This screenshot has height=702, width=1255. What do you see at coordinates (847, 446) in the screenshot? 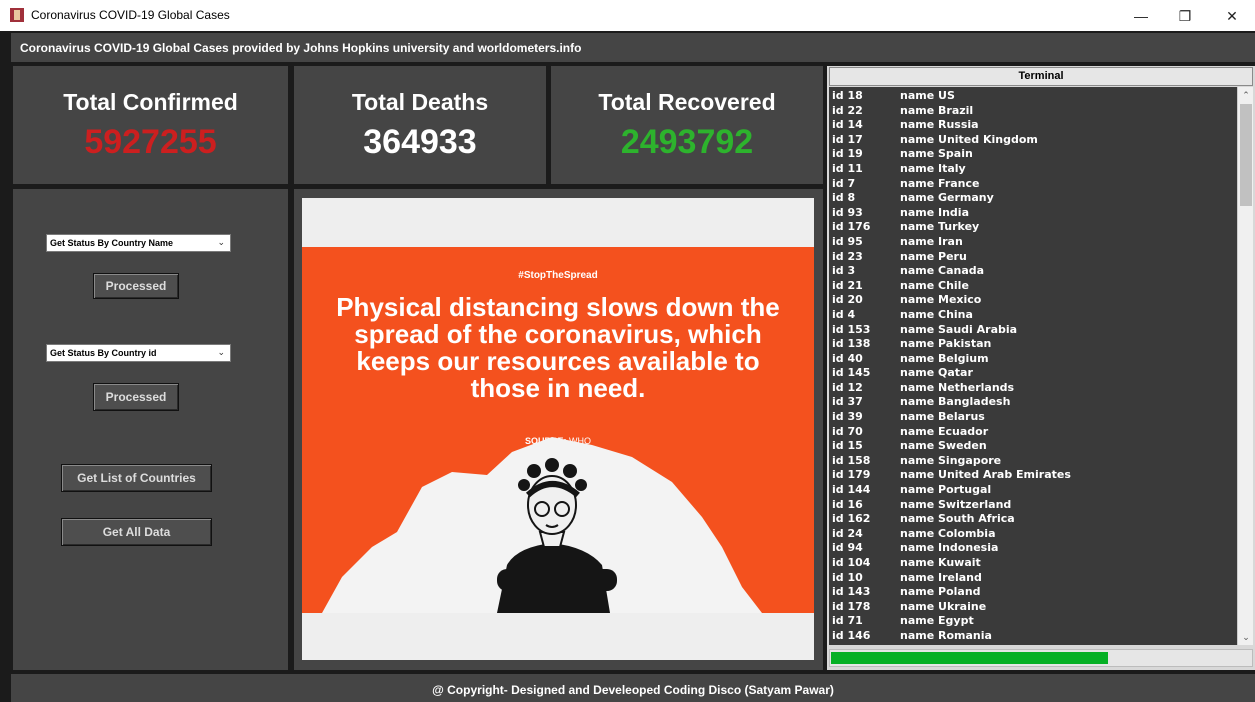
I see `terminal-row-id: id 15` at bounding box center [847, 446].